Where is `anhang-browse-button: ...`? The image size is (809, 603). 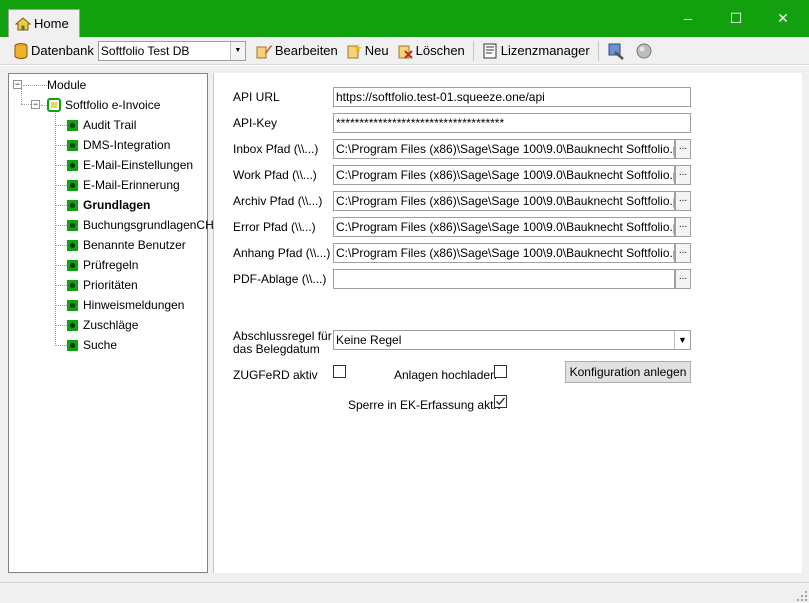
anhang-browse-button: ... is located at coordinates (683, 253).